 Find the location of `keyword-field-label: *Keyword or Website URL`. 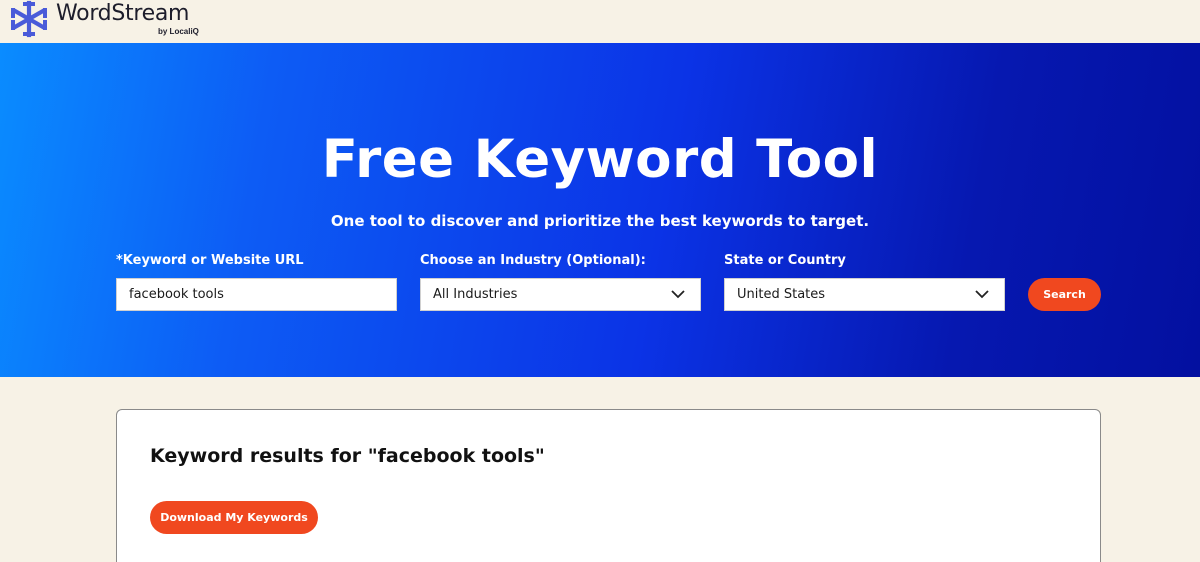

keyword-field-label: *Keyword or Website URL is located at coordinates (210, 260).